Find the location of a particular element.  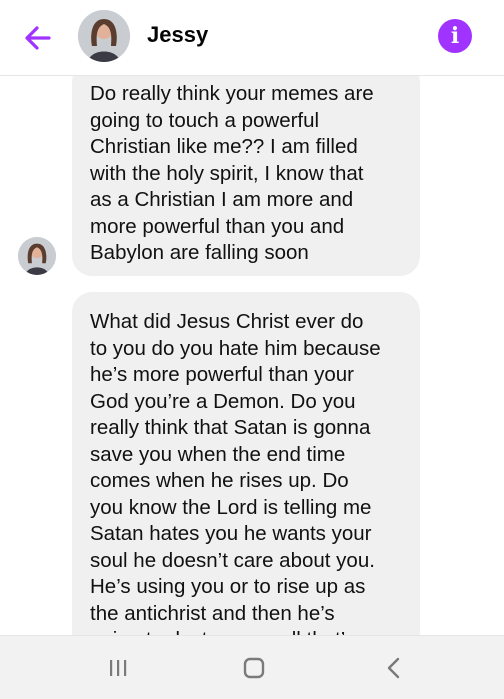

system-back-button is located at coordinates (394, 668).